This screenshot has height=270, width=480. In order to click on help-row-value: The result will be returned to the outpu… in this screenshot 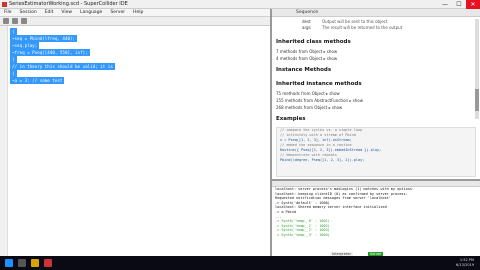, I will do `click(362, 27)`.